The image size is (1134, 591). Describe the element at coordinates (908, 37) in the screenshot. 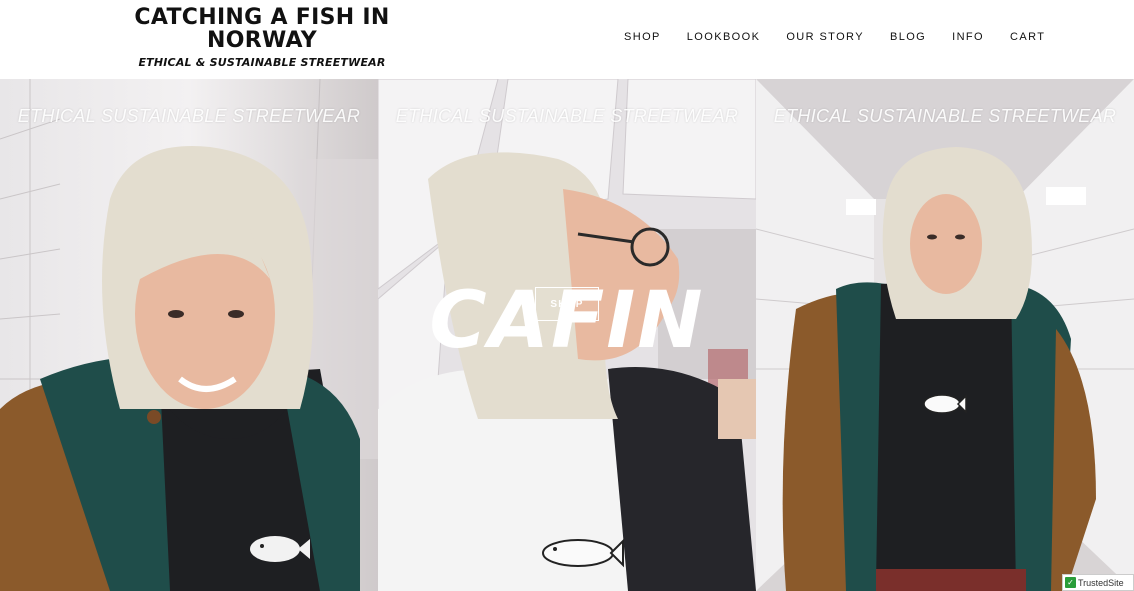

I see `nav-blog: BLOG` at that location.